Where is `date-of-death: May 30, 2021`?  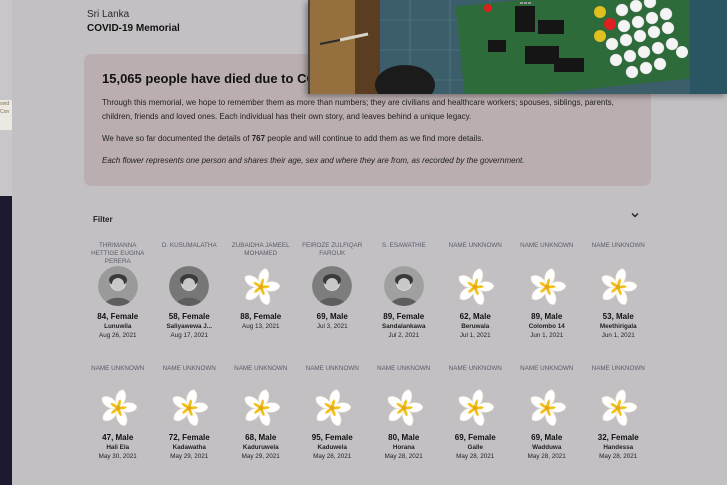 date-of-death: May 30, 2021 is located at coordinates (117, 456).